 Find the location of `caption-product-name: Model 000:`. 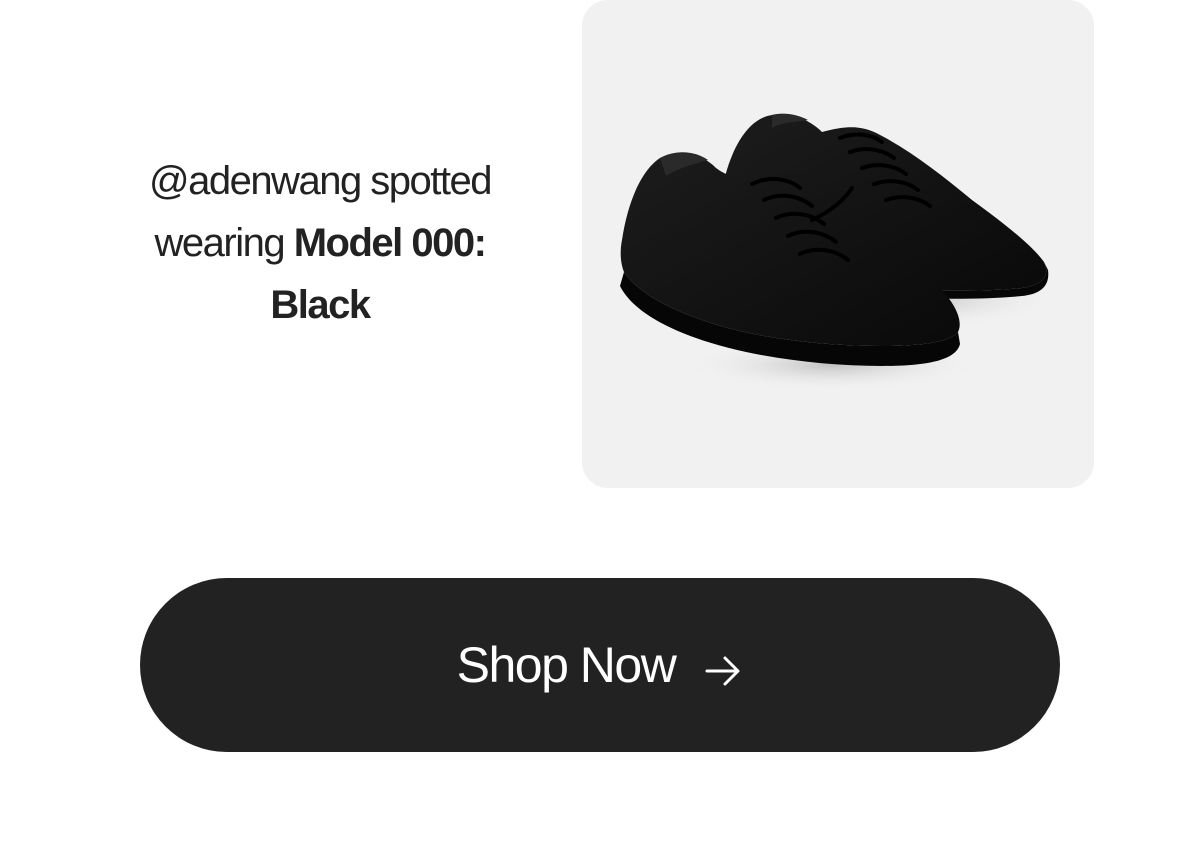

caption-product-name: Model 000: is located at coordinates (390, 243).